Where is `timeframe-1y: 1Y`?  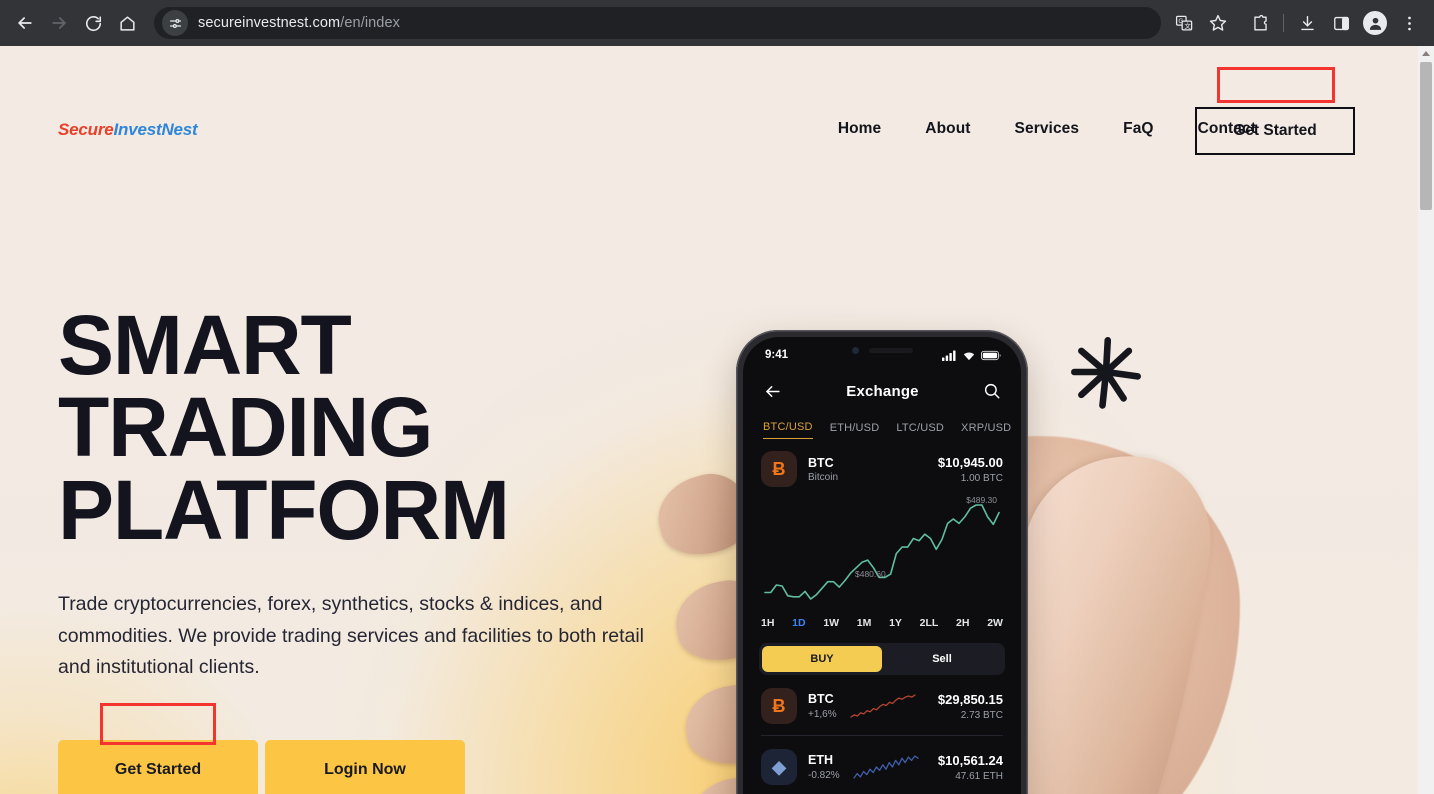
timeframe-1y: 1Y is located at coordinates (895, 623).